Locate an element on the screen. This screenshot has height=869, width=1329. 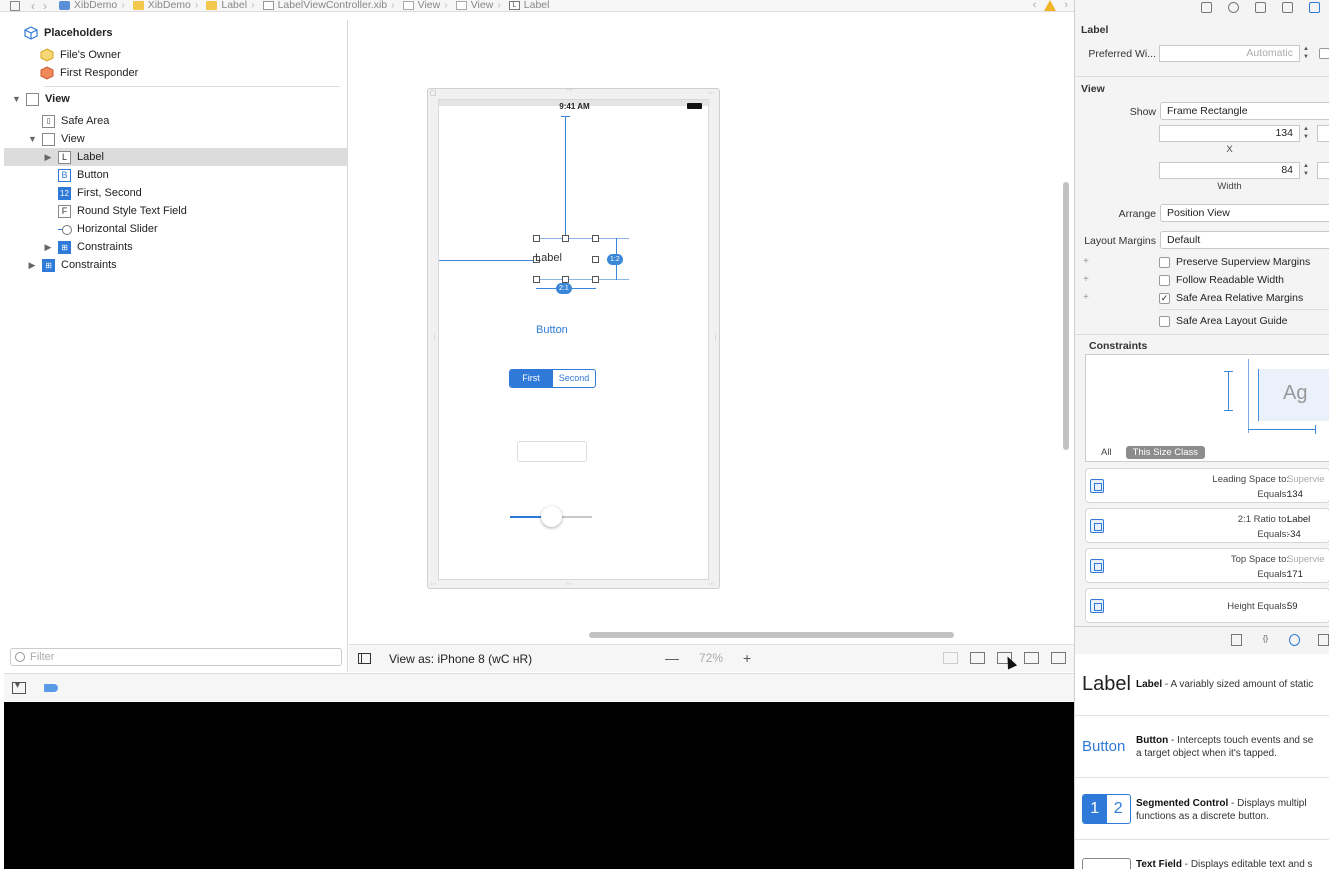
breadcrumb-item: LabelViewController.xib is located at coordinates (333, 5).